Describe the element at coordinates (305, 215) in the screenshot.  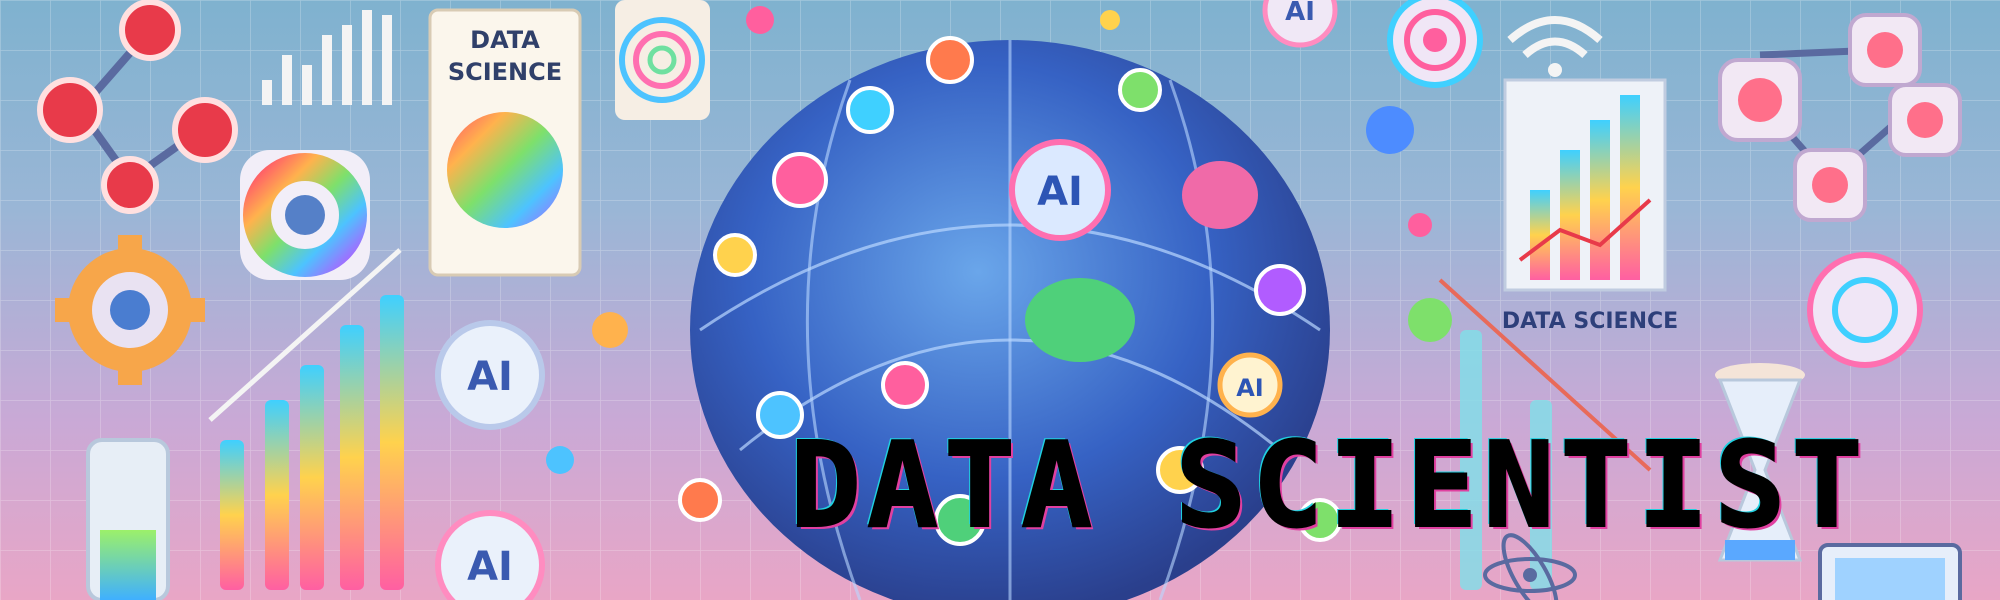
I see `donut-chart-icon` at that location.